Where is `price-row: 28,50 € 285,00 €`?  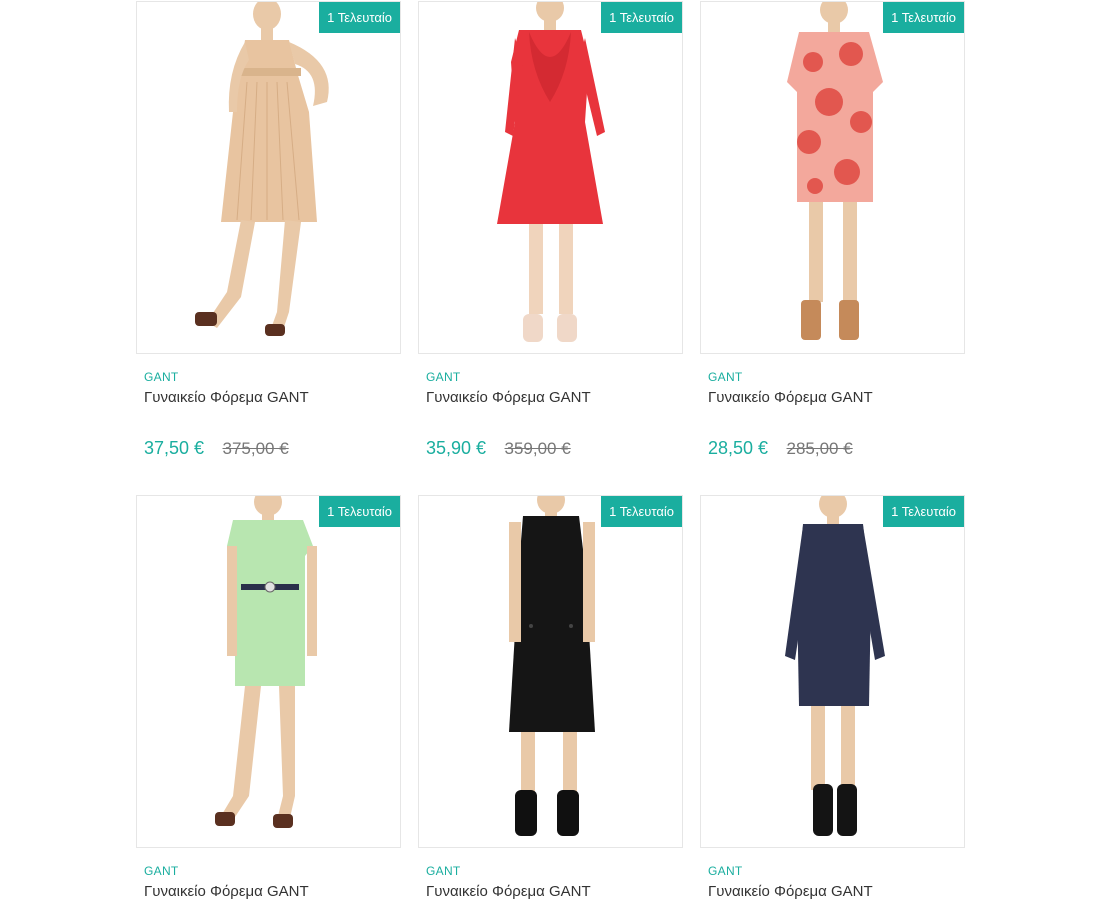 price-row: 28,50 € 285,00 € is located at coordinates (780, 448).